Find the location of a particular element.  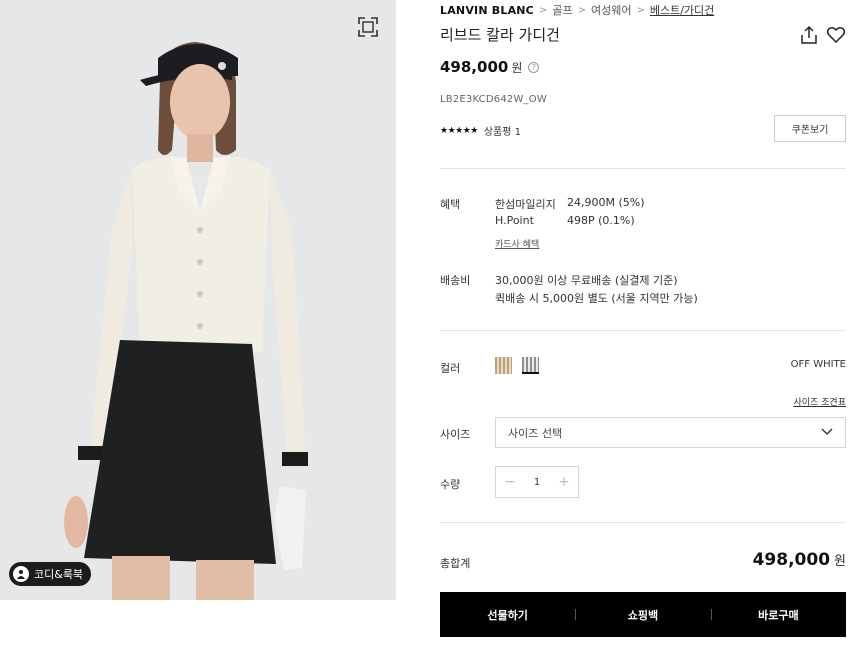

product-price: 498,000 원 ? is located at coordinates (490, 67).